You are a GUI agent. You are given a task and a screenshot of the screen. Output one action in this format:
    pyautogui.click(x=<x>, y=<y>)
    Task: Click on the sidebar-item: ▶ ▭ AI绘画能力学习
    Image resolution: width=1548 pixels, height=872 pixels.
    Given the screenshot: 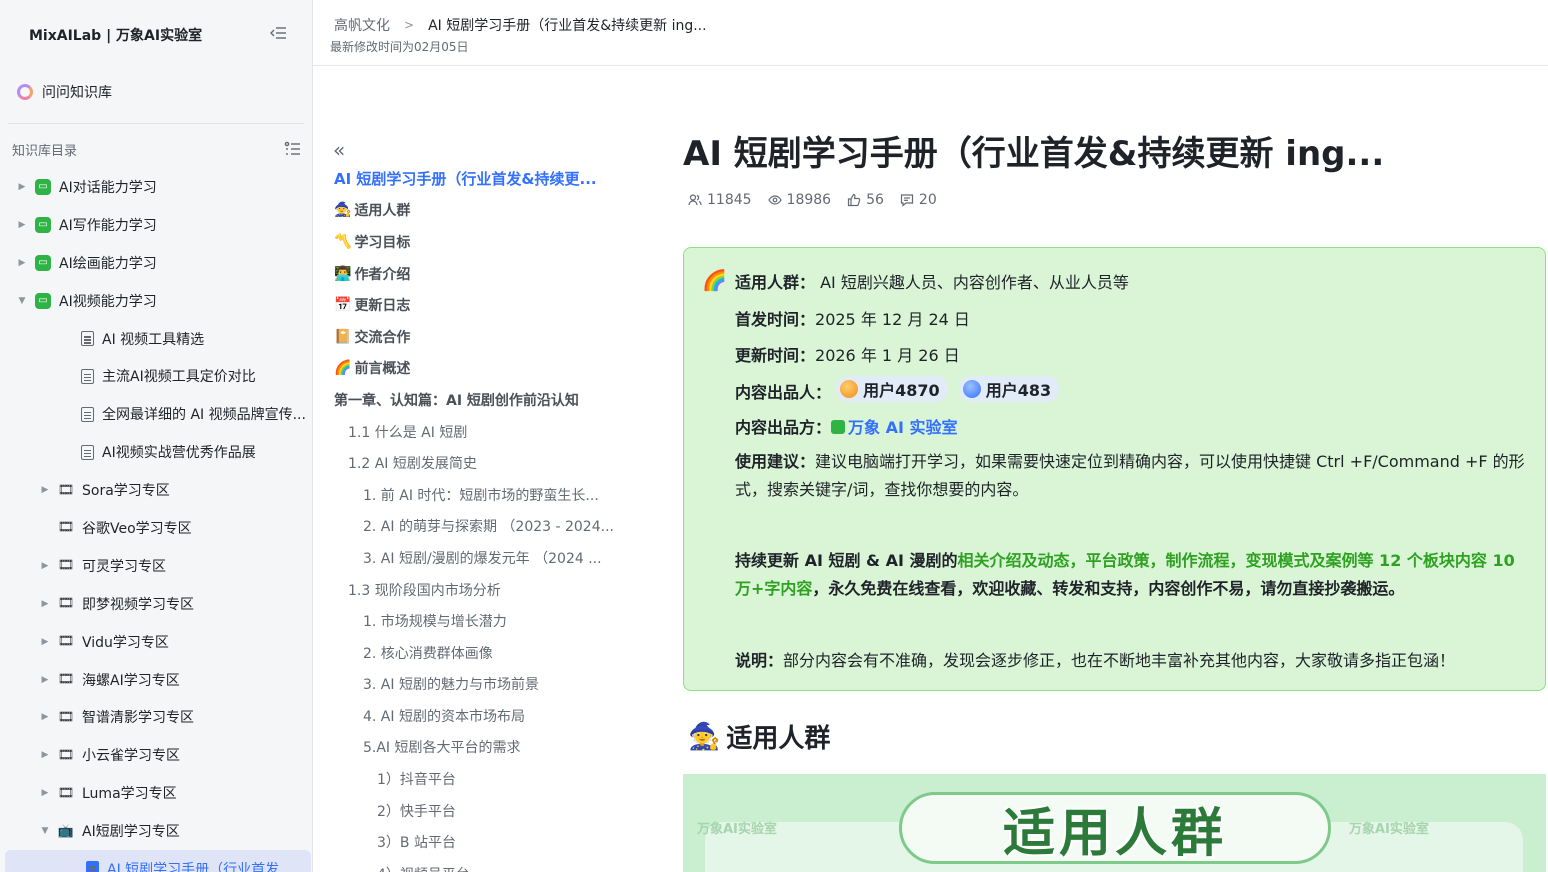 What is the action you would take?
    pyautogui.click(x=156, y=263)
    